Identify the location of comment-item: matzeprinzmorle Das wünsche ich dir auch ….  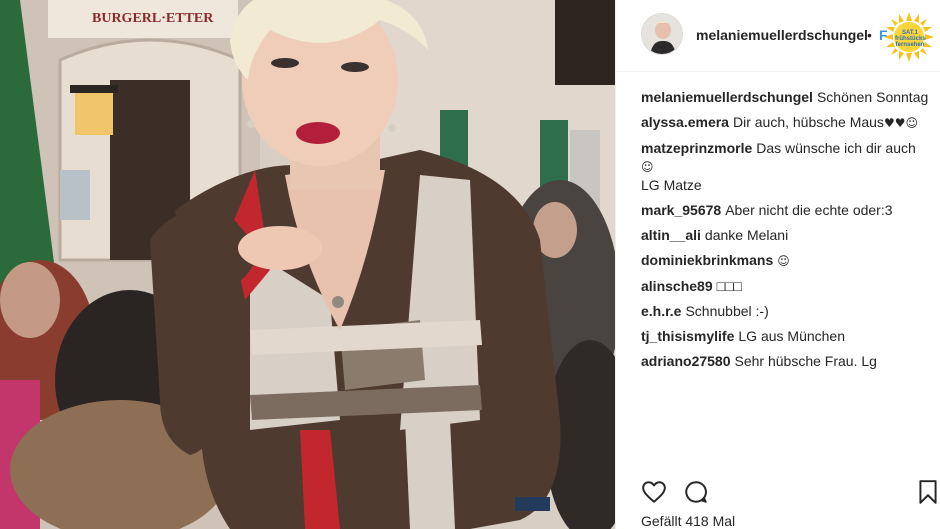
(786, 166).